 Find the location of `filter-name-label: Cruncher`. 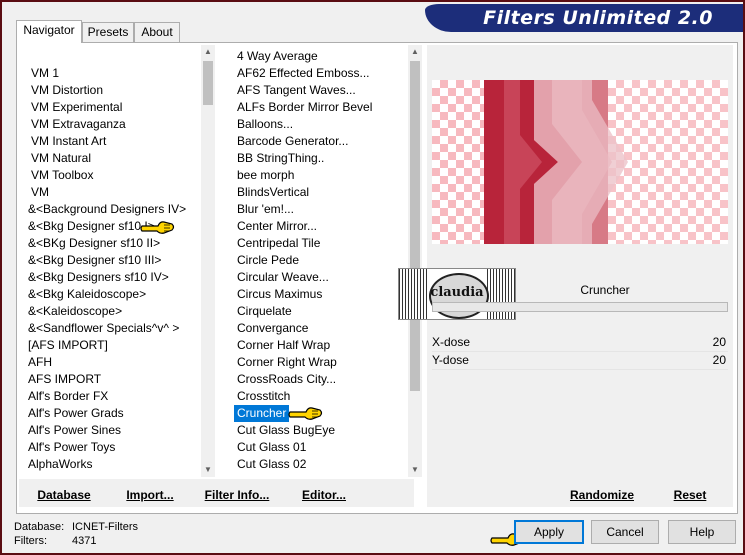

filter-name-label: Cruncher is located at coordinates (580, 290).